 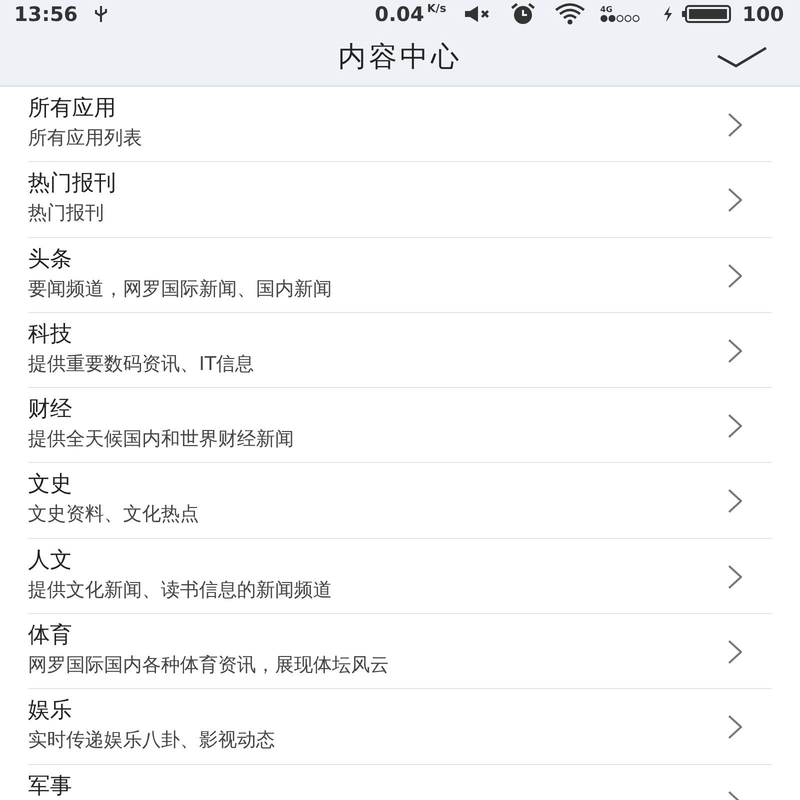 What do you see at coordinates (436, 8) in the screenshot?
I see `speed-unit: K/s` at bounding box center [436, 8].